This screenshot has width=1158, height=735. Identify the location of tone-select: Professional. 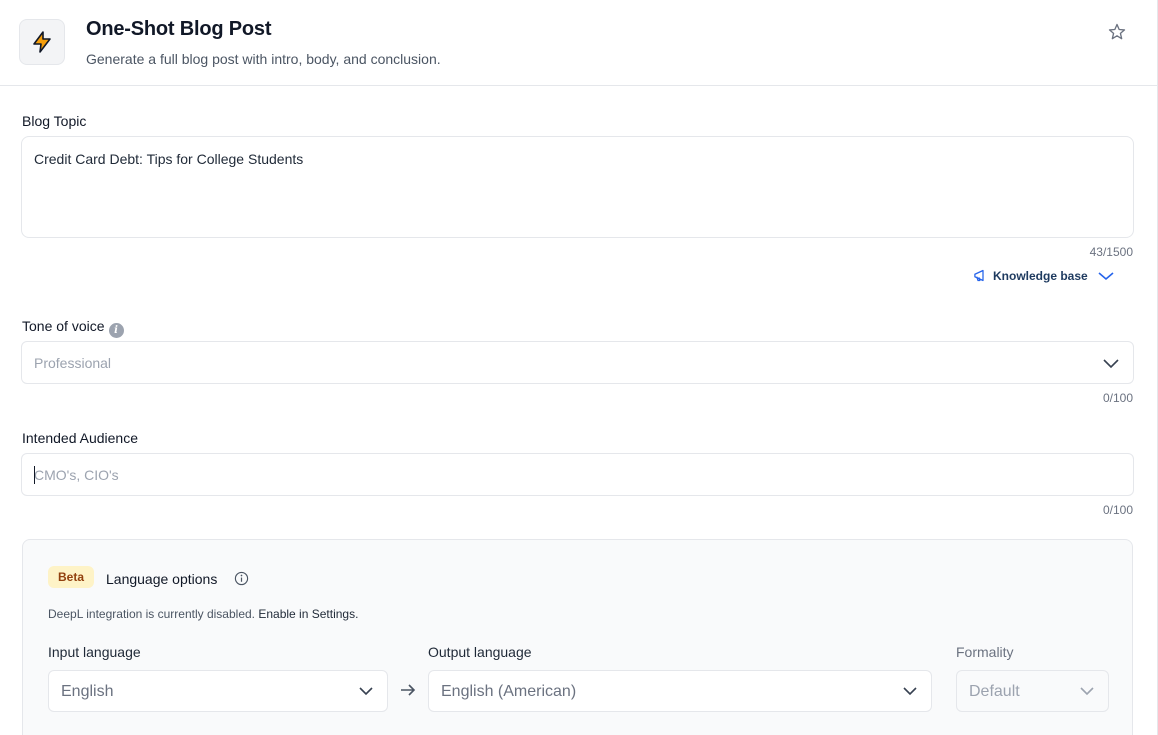
(577, 362).